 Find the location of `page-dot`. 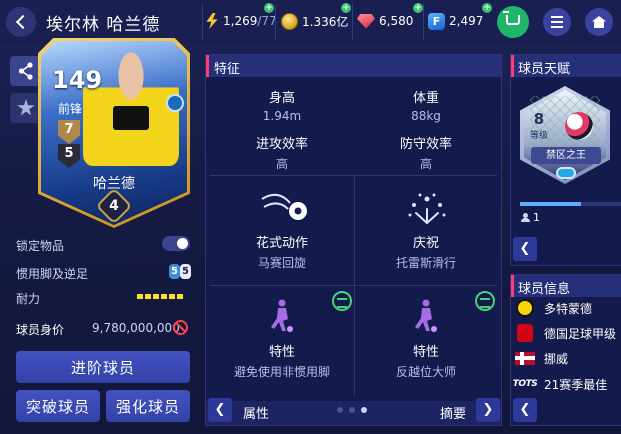

page-dot is located at coordinates (340, 410).